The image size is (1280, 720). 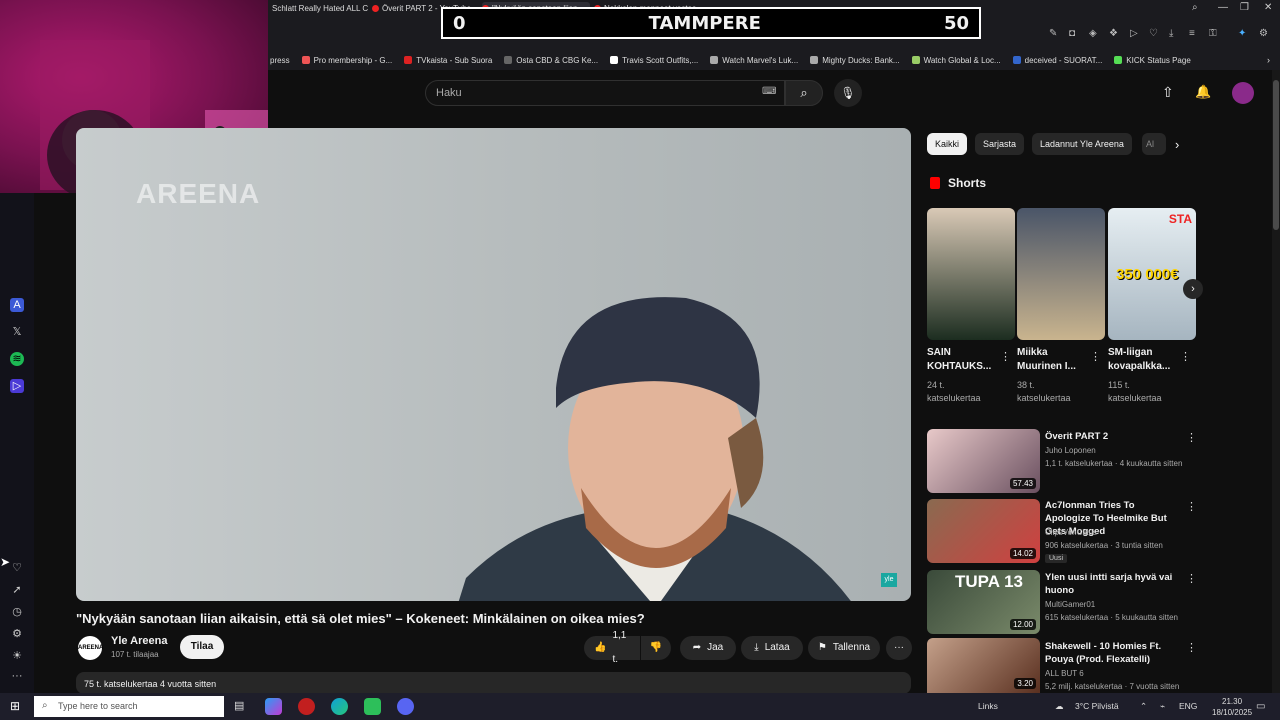 I want to click on like-button: 👍 1,1 t., so click(x=612, y=647).